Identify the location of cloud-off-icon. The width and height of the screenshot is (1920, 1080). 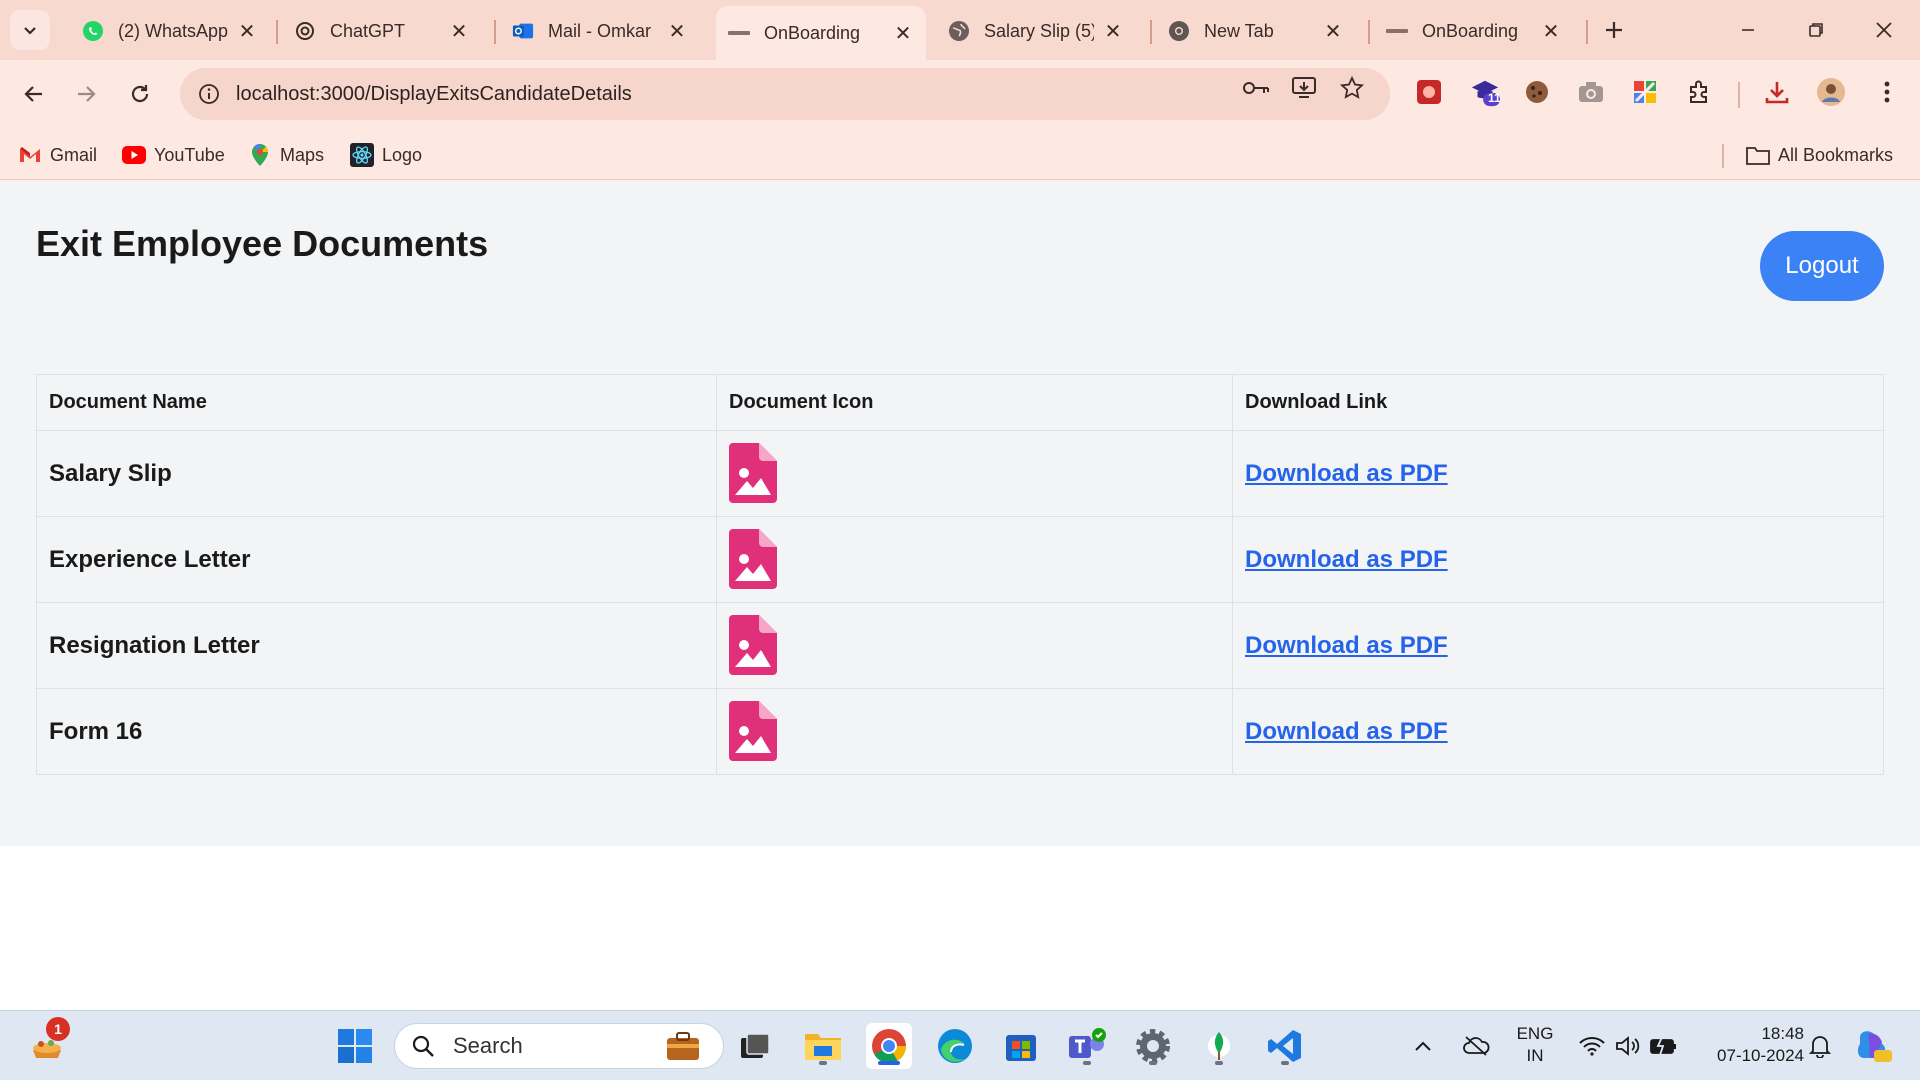
(1476, 1046).